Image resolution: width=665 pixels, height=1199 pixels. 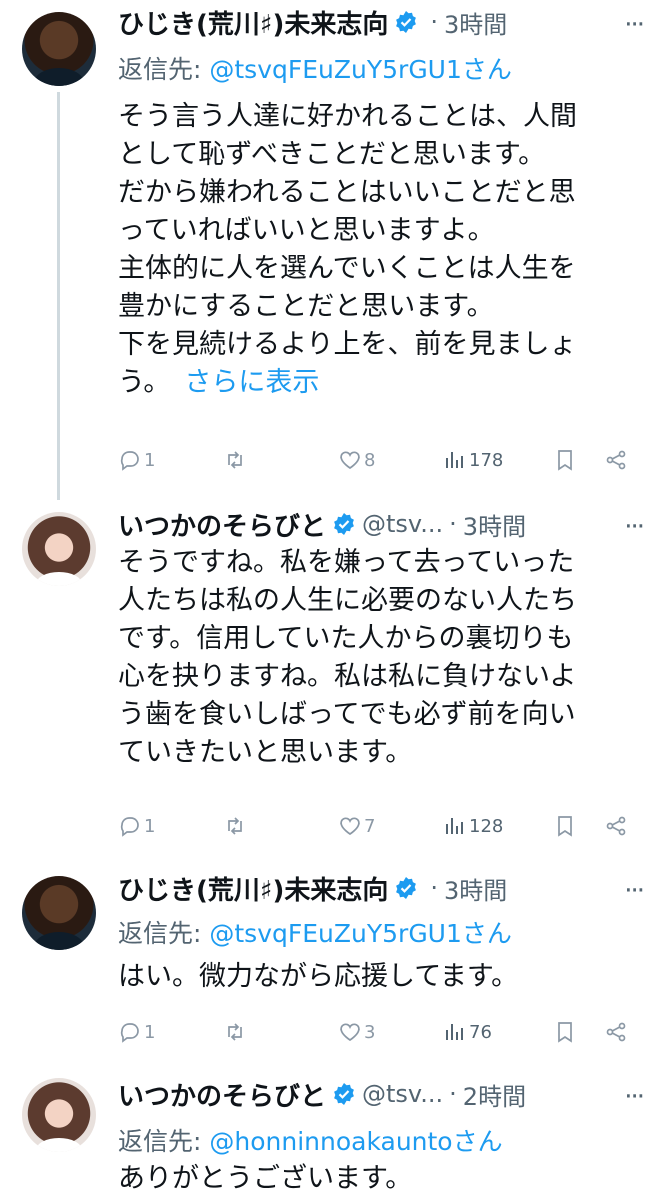 I want to click on body-line-text: う。, so click(x=144, y=382).